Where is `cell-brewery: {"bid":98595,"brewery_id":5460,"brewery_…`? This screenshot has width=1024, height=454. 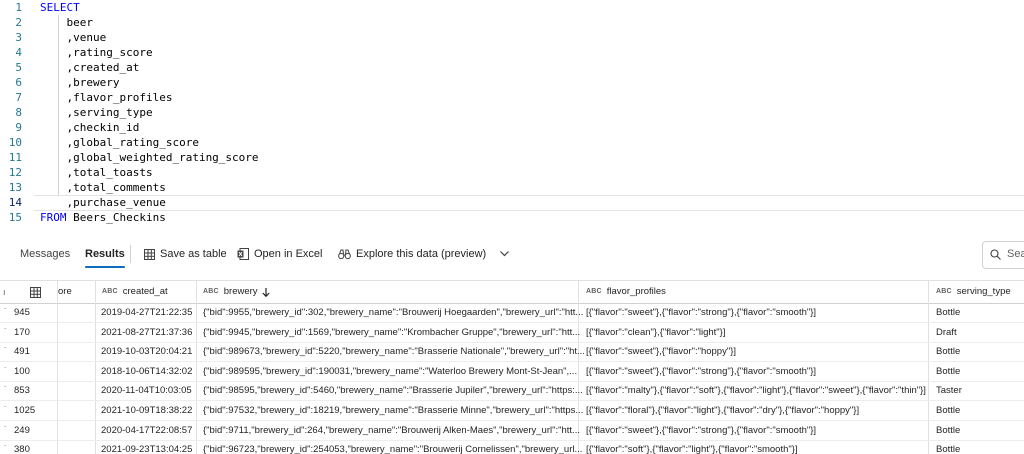
cell-brewery: {"bid":98595,"brewery_id":5460,"brewery_… is located at coordinates (393, 390).